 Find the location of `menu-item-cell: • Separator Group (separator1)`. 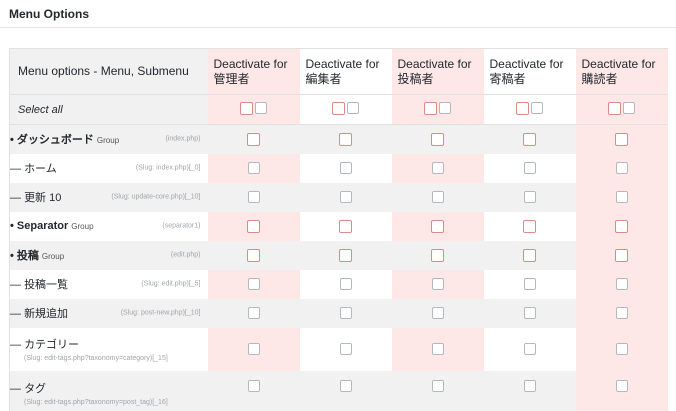

menu-item-cell: • Separator Group (separator1) is located at coordinates (108, 226).